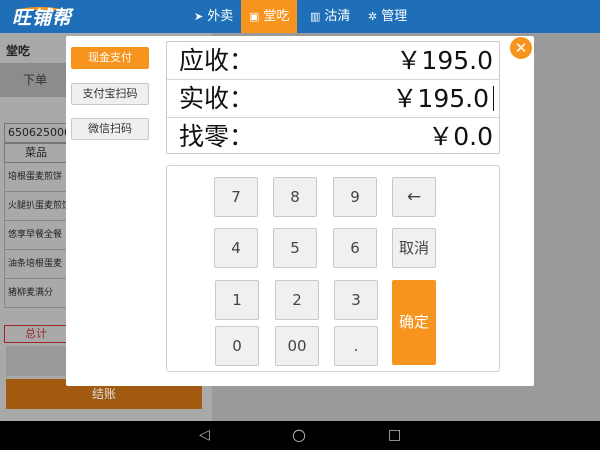 This screenshot has width=600, height=450. What do you see at coordinates (295, 248) in the screenshot?
I see `key-5: 5` at bounding box center [295, 248].